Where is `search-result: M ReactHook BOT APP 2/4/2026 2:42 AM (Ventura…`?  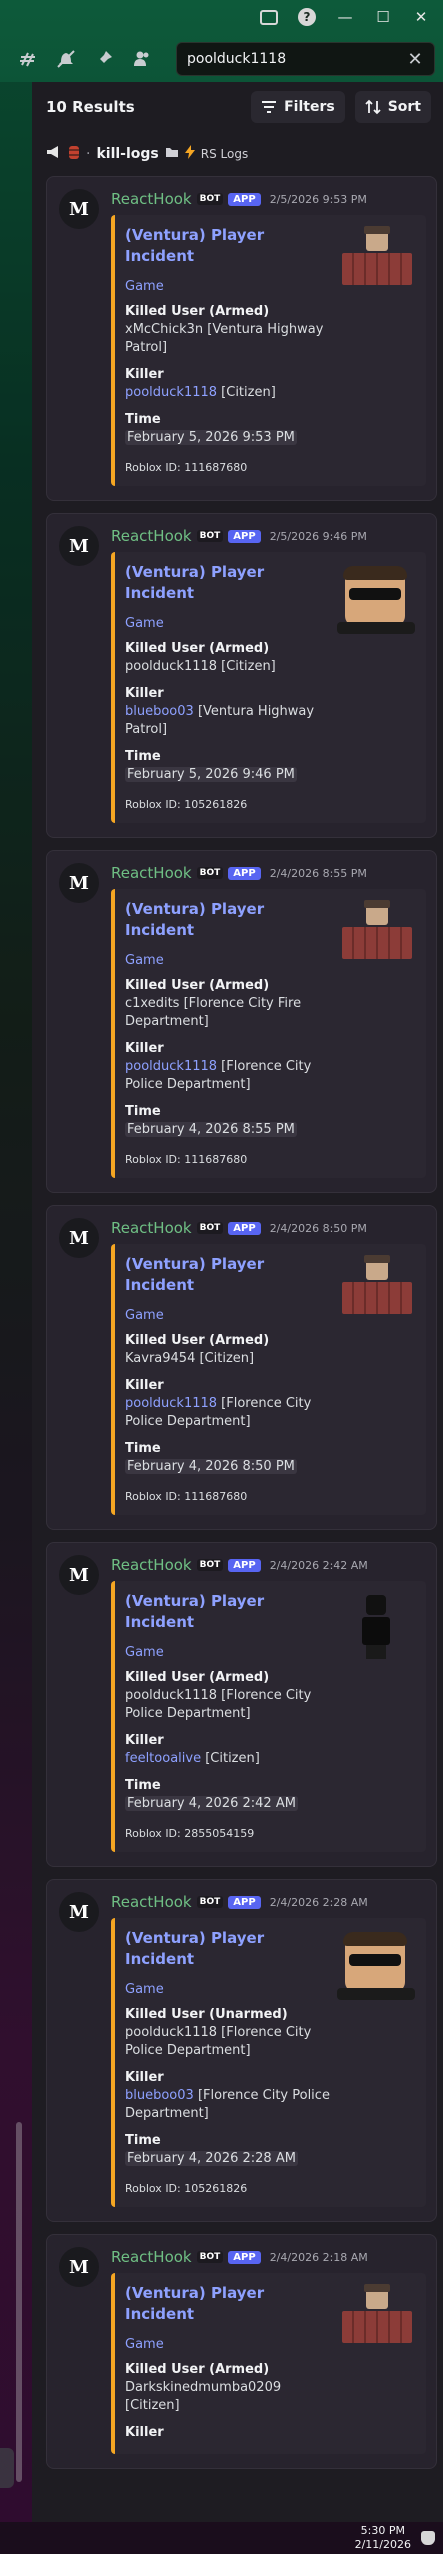
search-result: M ReactHook BOT APP 2/4/2026 2:42 AM (Ventura… is located at coordinates (241, 1704).